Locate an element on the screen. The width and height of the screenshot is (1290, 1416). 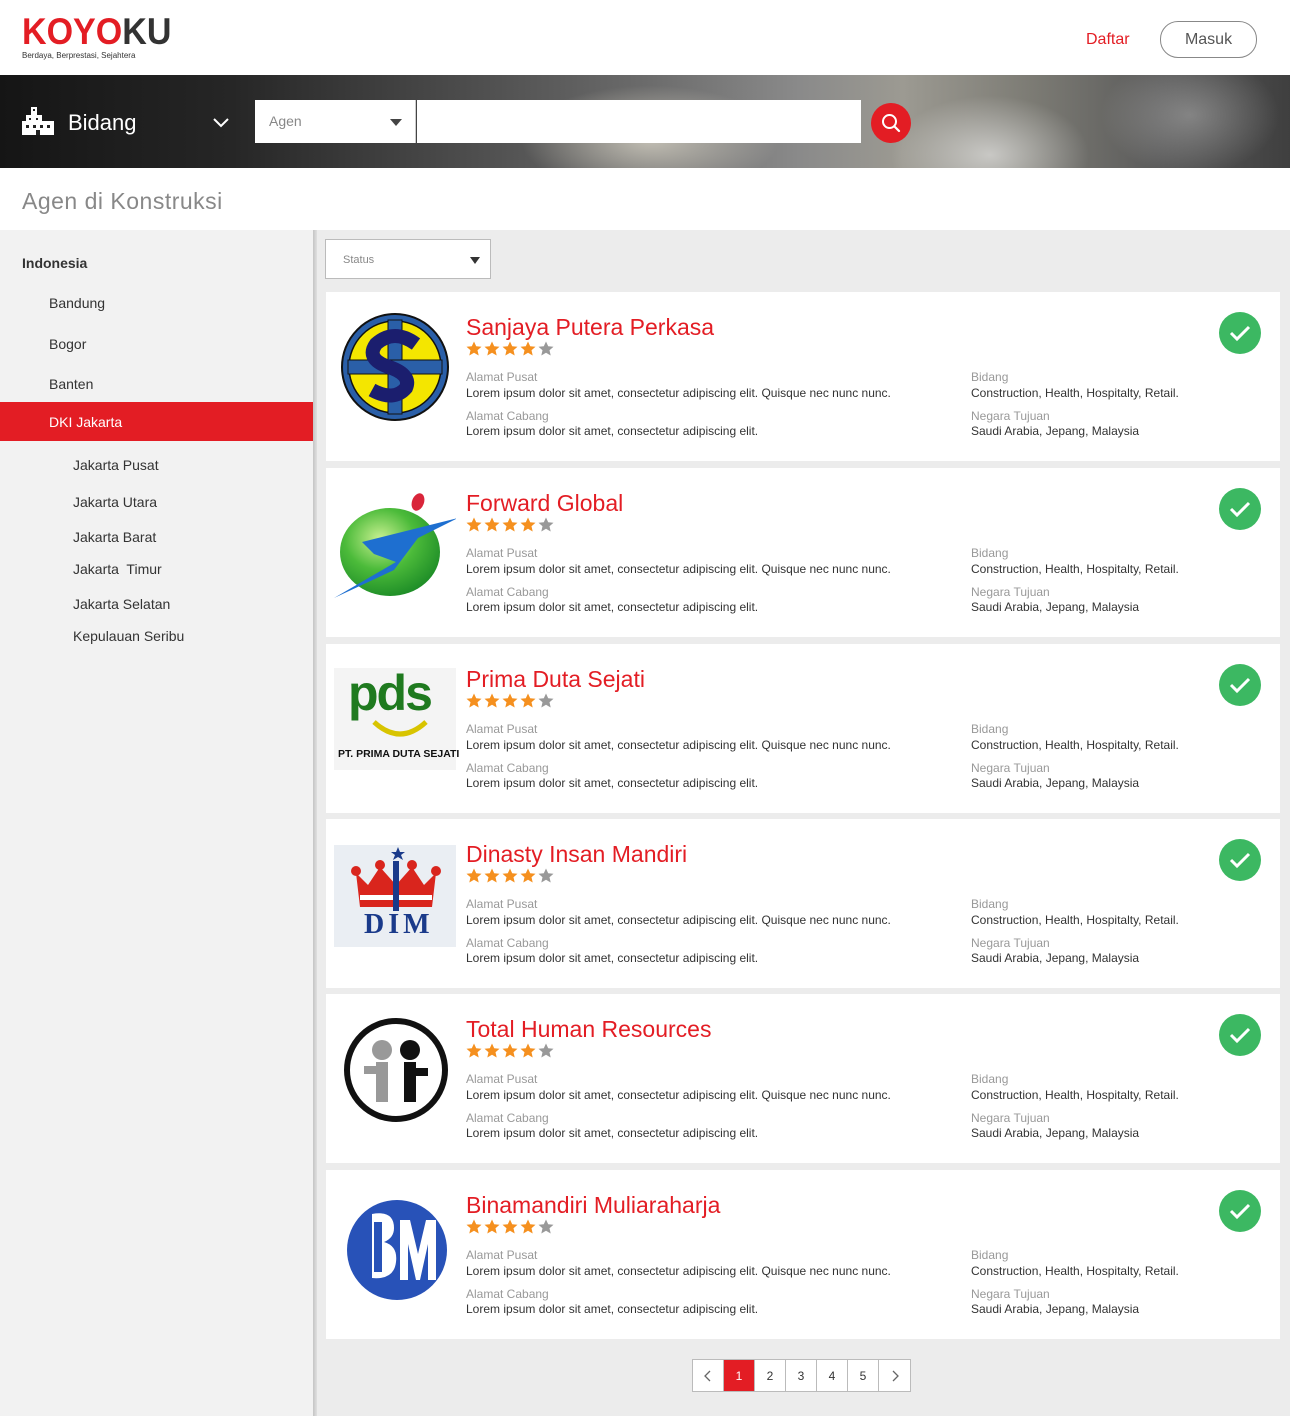
login-button: Masuk is located at coordinates (1208, 39).